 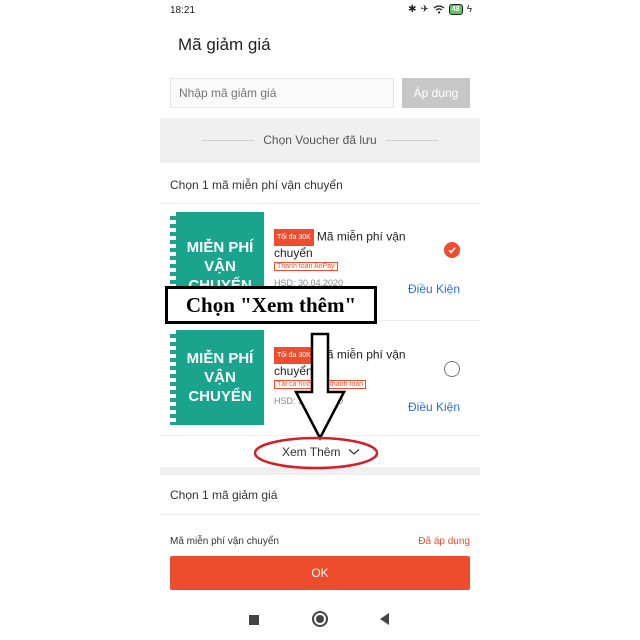 What do you see at coordinates (224, 495) in the screenshot?
I see `discount-section-label: Chọn 1 mã giảm giá` at bounding box center [224, 495].